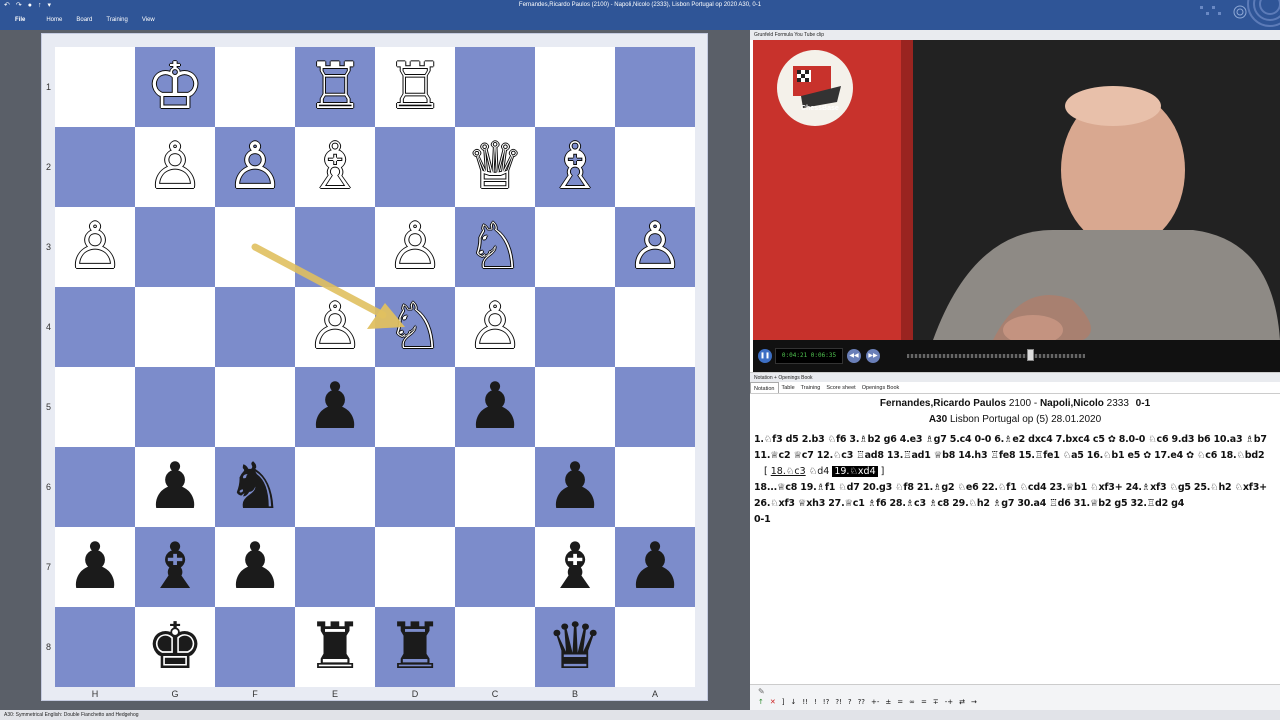  Describe the element at coordinates (175, 87) in the screenshot. I see `board-square: ♔` at that location.